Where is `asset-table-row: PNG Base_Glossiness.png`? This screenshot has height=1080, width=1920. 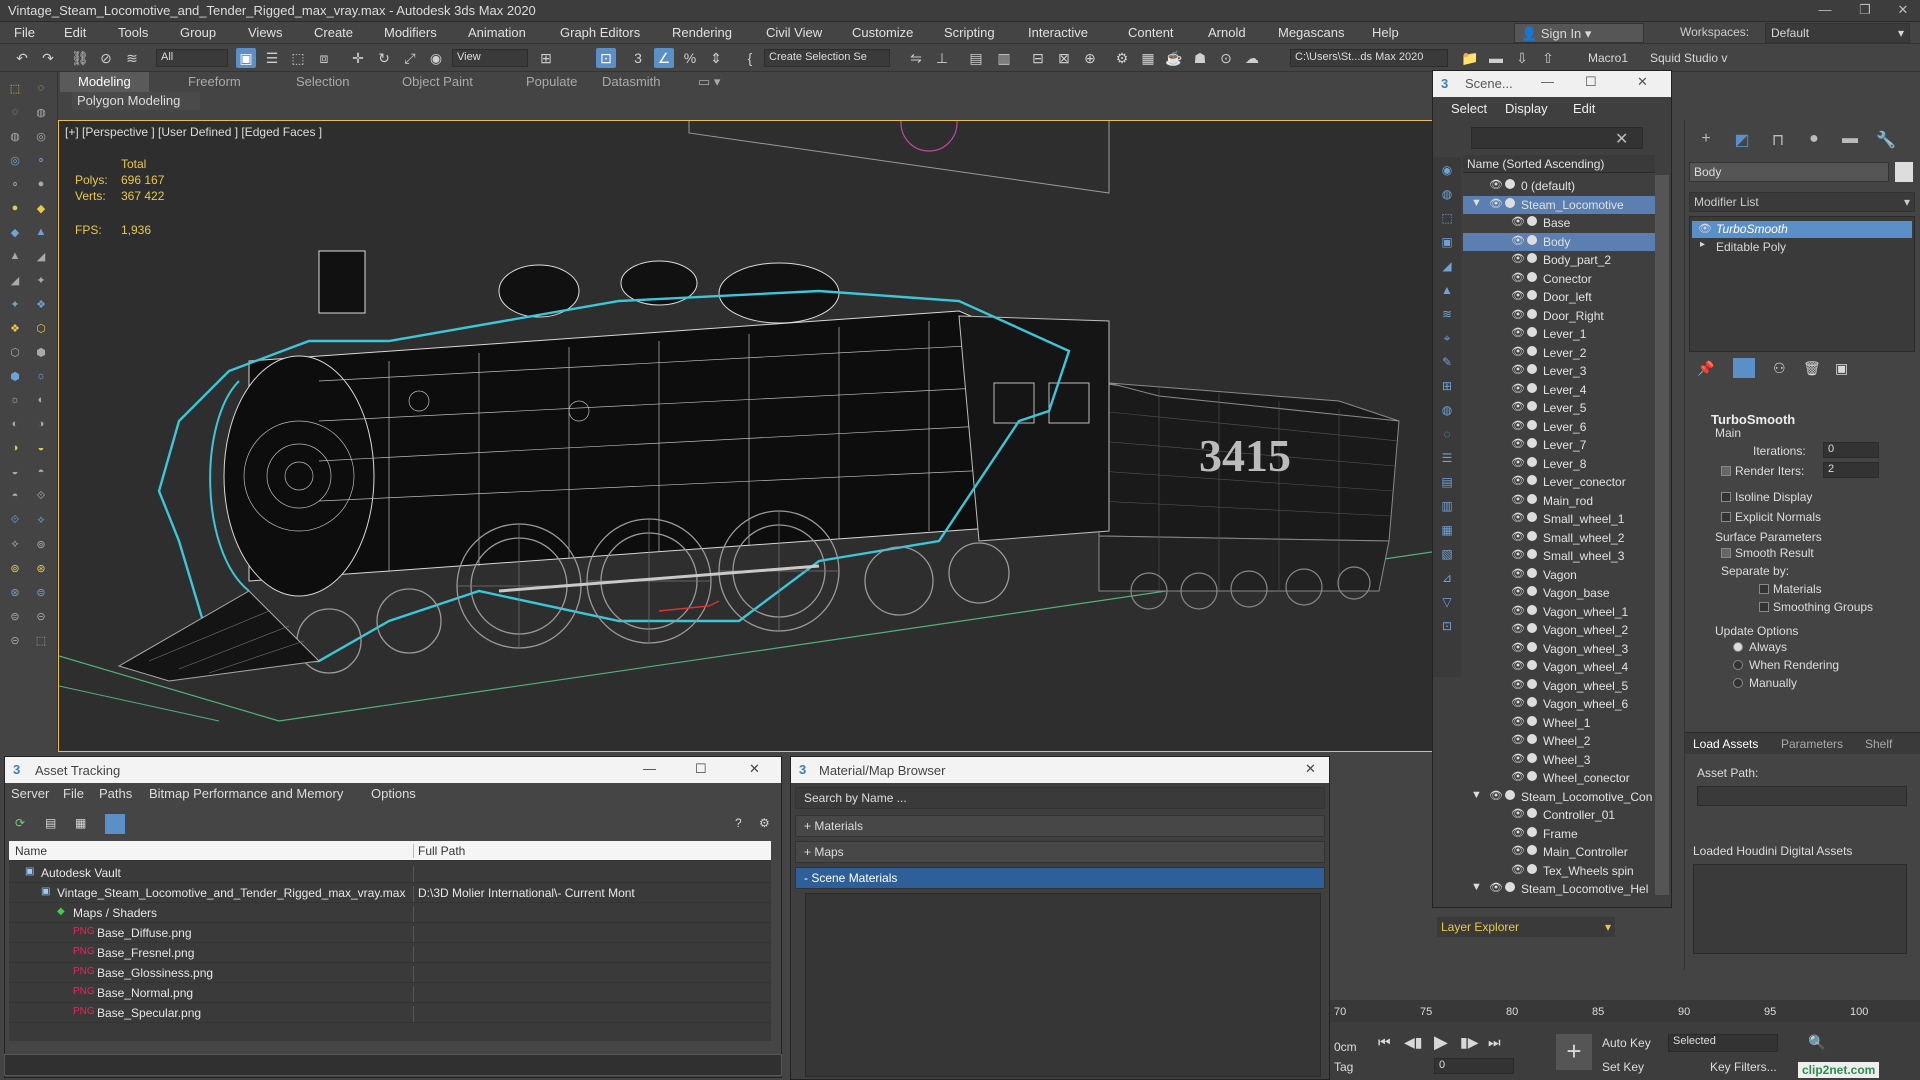
asset-table-row: PNG Base_Glossiness.png is located at coordinates (390, 973).